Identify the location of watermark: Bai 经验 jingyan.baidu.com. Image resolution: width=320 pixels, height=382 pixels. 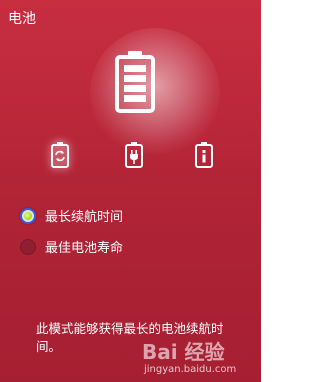
(200, 359).